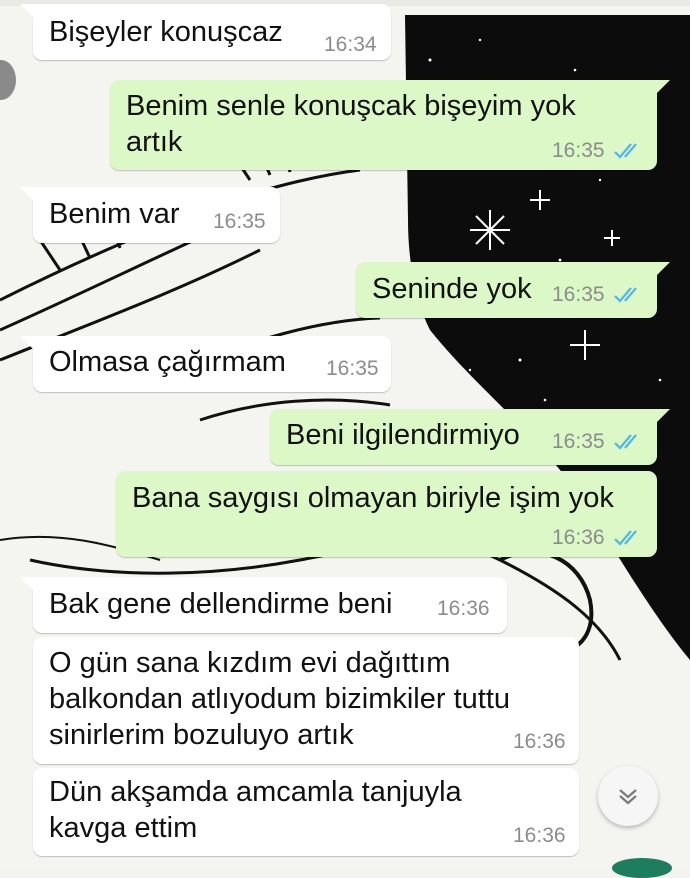  What do you see at coordinates (351, 124) in the screenshot?
I see `message-text: Benim senle konuşcak bişeyim yok artık` at bounding box center [351, 124].